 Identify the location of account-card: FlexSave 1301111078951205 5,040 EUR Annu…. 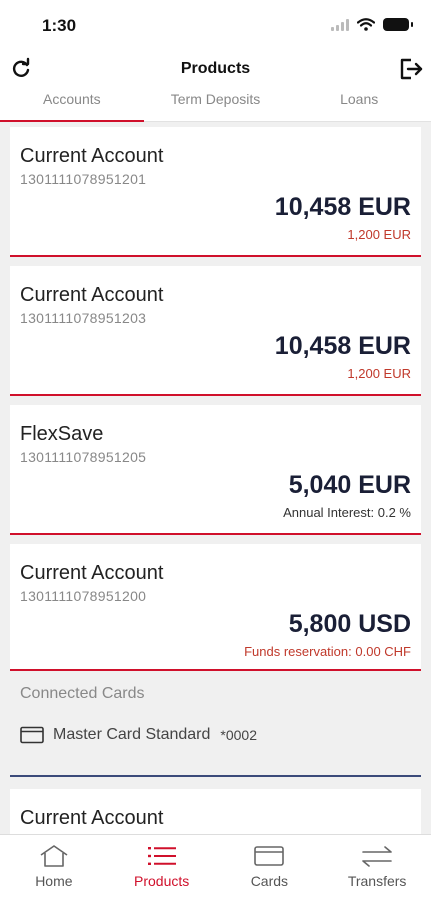
(215, 470).